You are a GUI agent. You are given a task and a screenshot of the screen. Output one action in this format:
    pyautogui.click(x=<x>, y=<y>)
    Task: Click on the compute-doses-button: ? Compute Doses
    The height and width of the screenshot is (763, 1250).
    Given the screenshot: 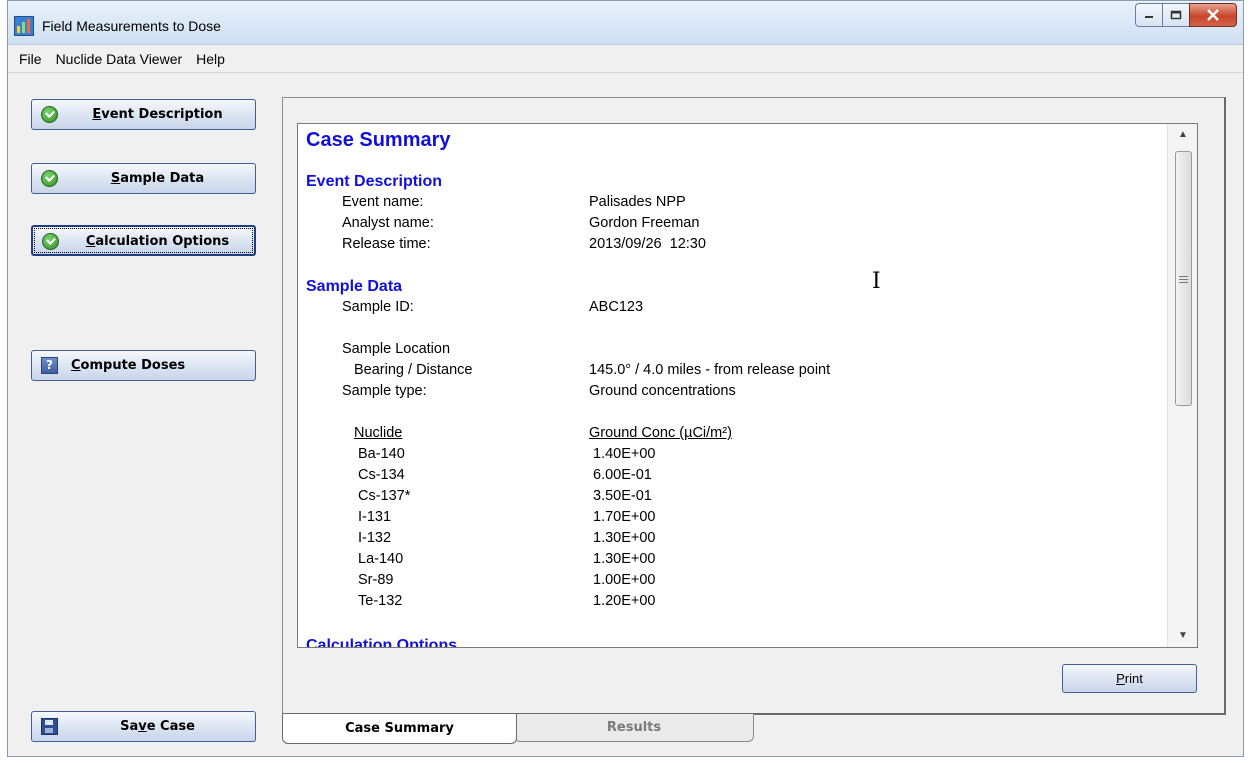 What is the action you would take?
    pyautogui.click(x=143, y=365)
    